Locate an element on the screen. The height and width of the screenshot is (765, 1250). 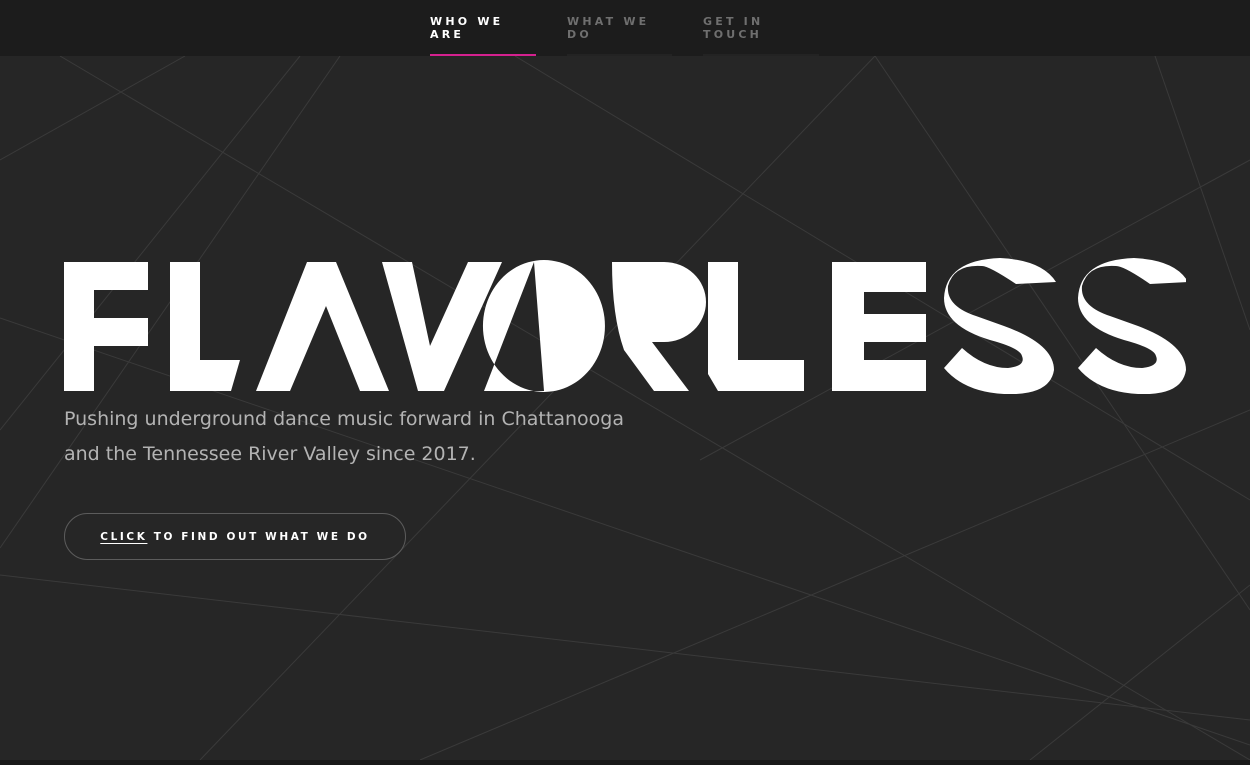
nav-item-label: GET IN TOUCH is located at coordinates (733, 28).